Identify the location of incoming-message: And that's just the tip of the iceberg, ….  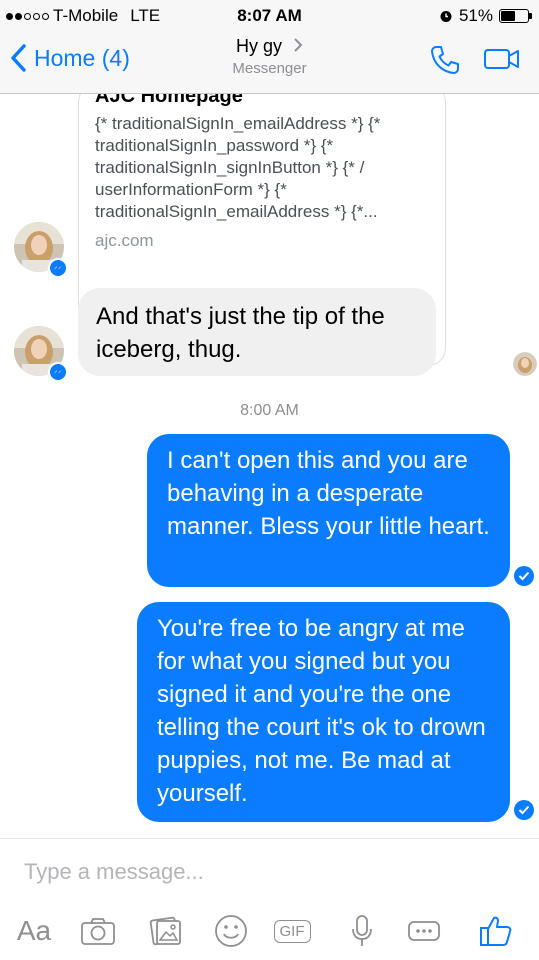
(257, 332).